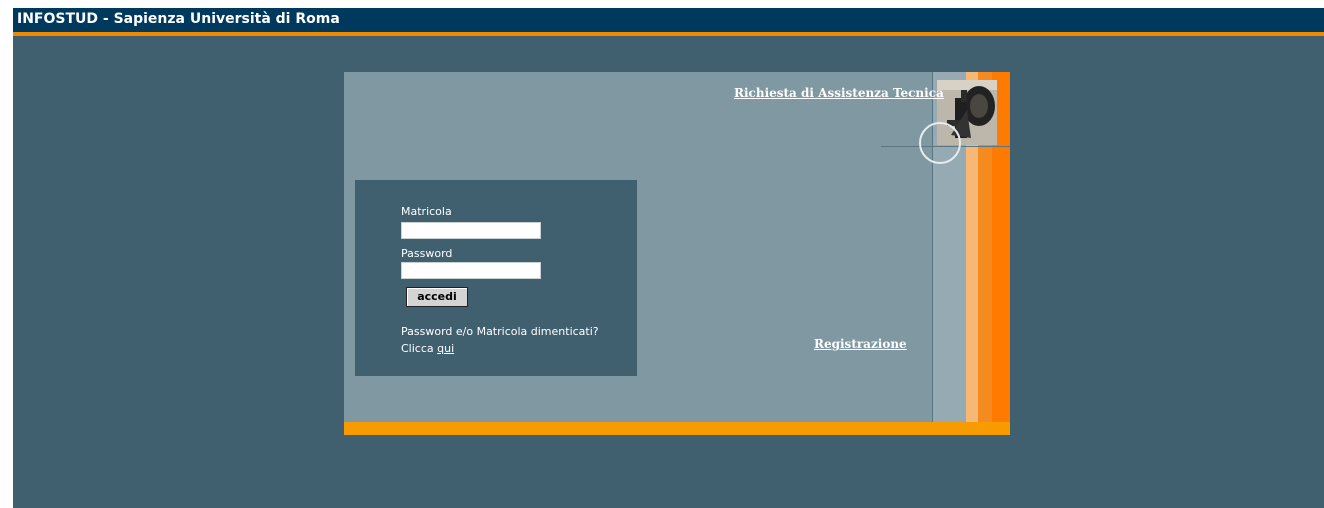  What do you see at coordinates (860, 344) in the screenshot?
I see `registration-link: Registrazione` at bounding box center [860, 344].